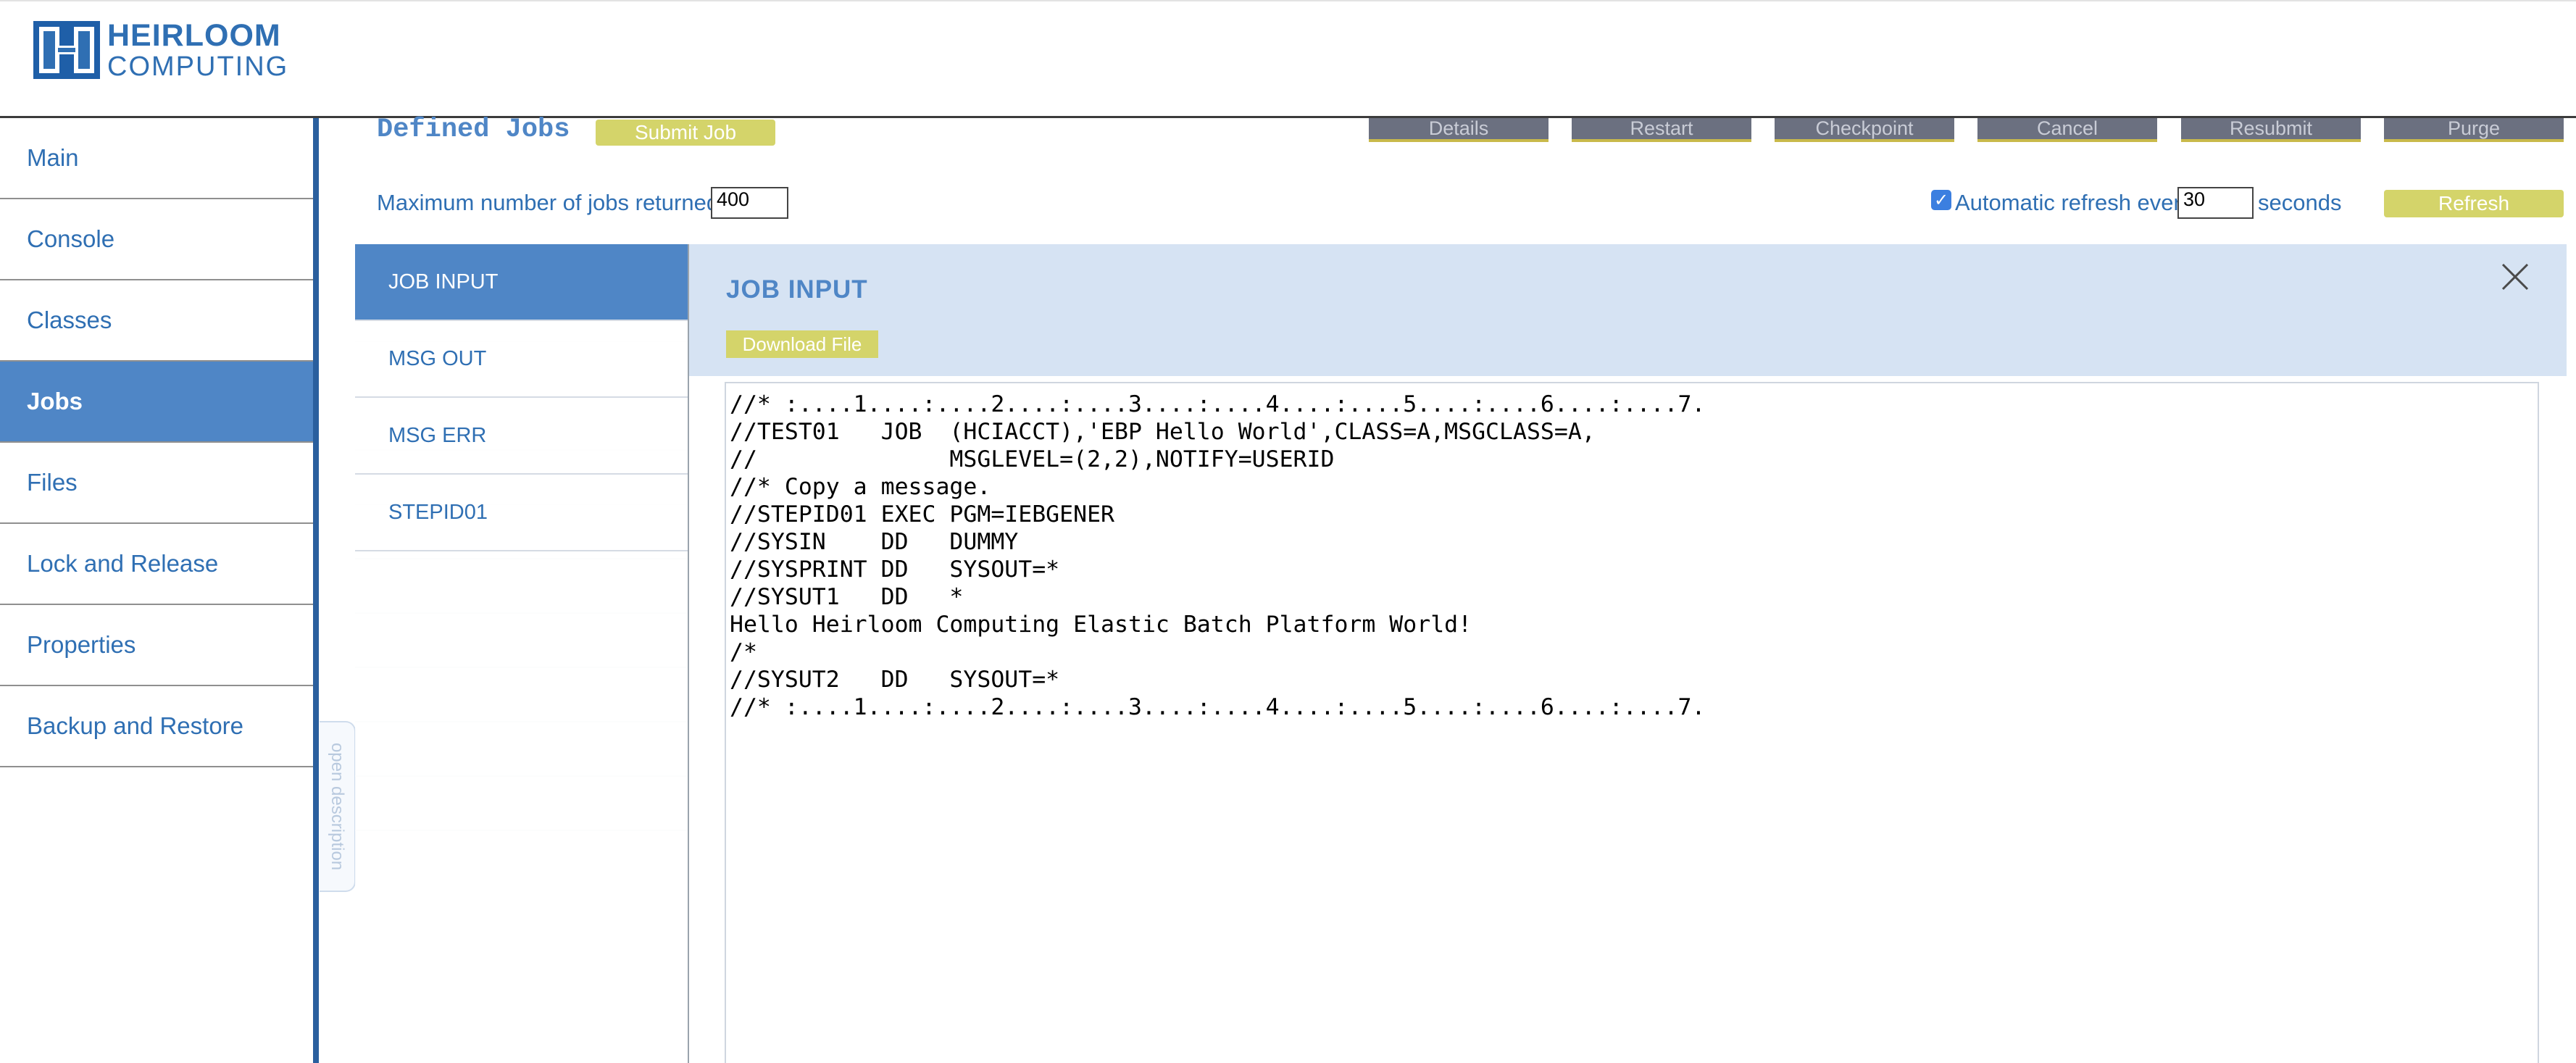  Describe the element at coordinates (1628, 310) in the screenshot. I see `modal-header: JOB INPUT Download File` at that location.